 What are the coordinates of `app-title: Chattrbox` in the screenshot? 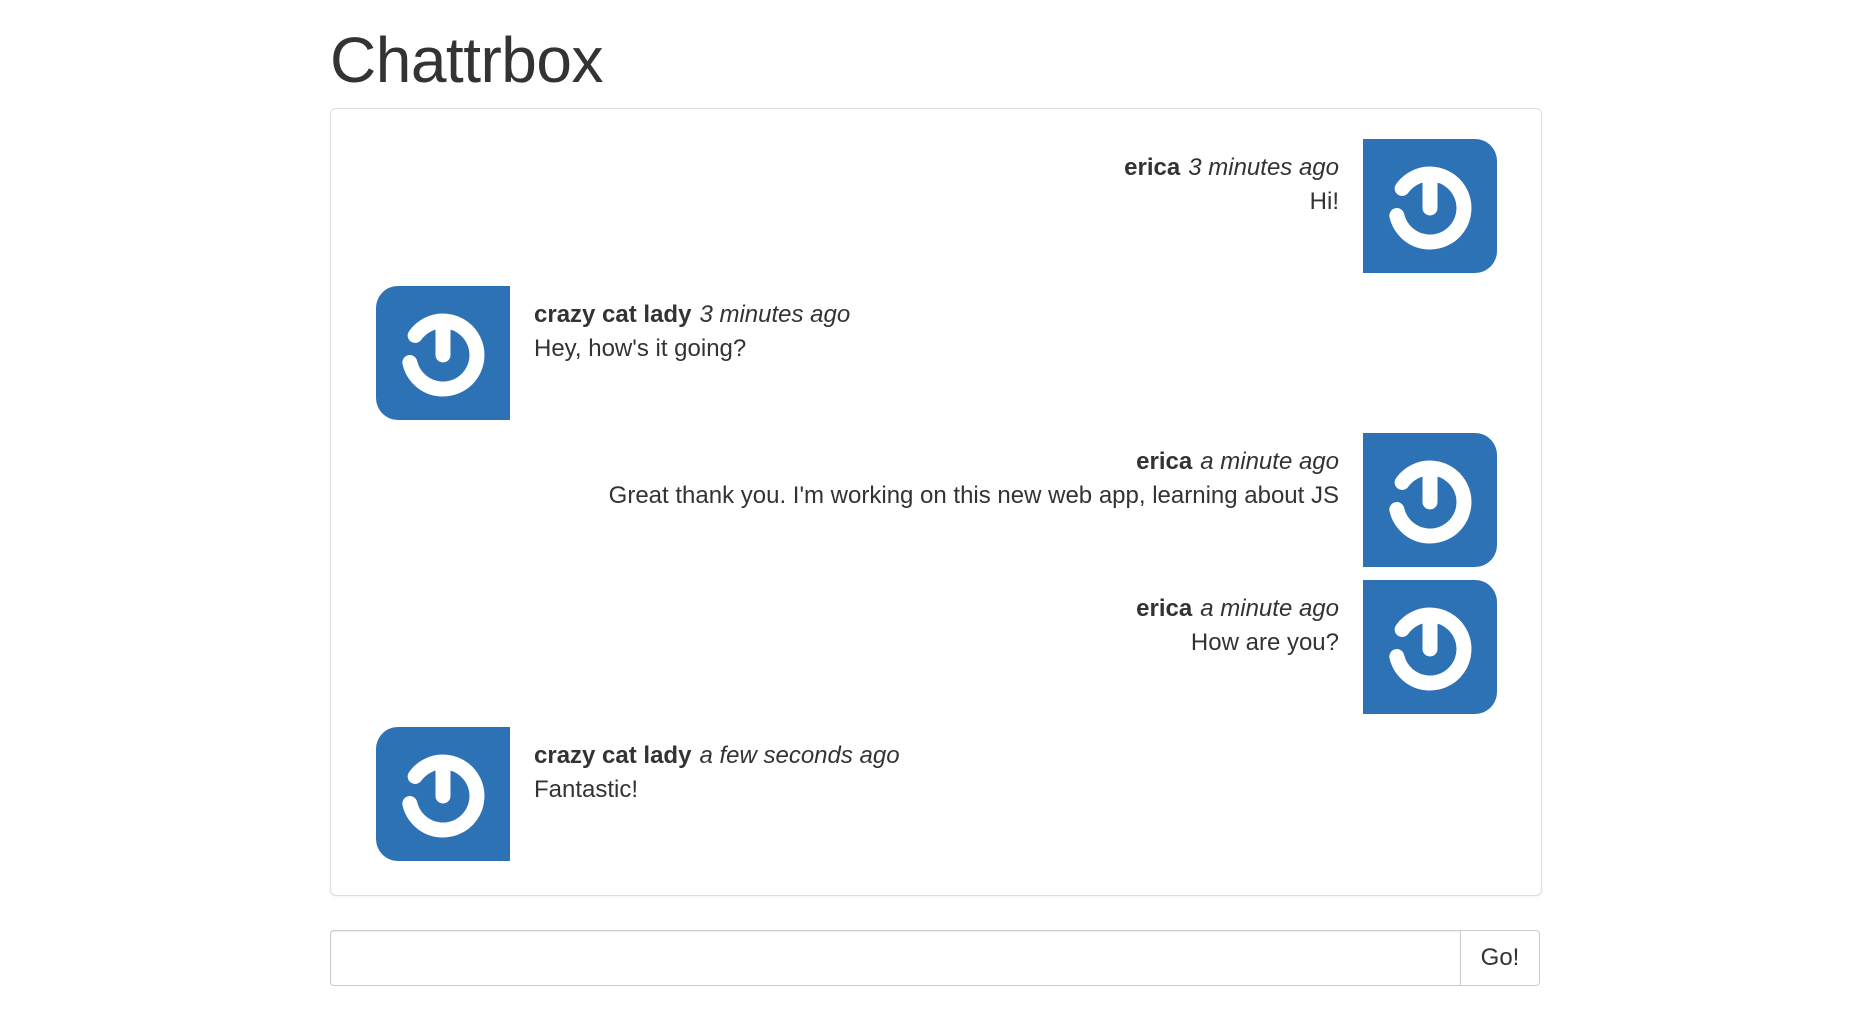 It's located at (466, 60).